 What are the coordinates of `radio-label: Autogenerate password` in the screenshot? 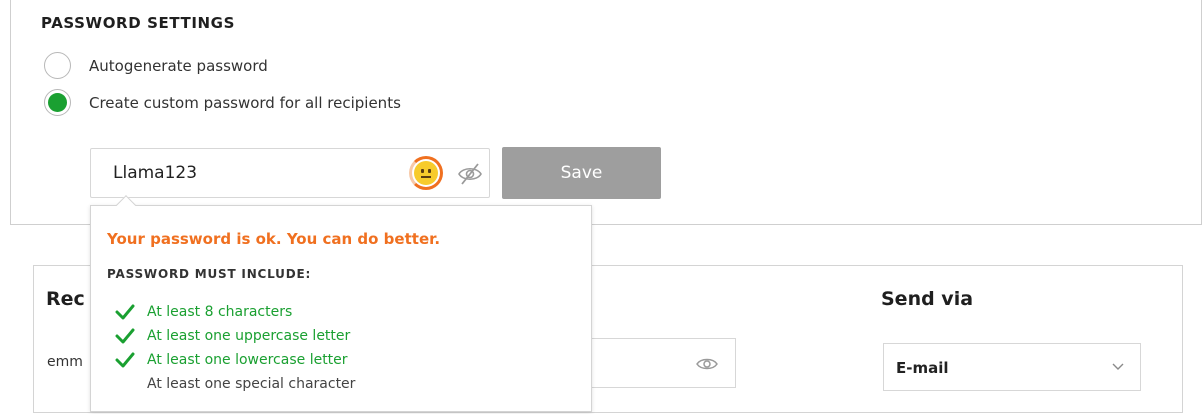 It's located at (178, 65).